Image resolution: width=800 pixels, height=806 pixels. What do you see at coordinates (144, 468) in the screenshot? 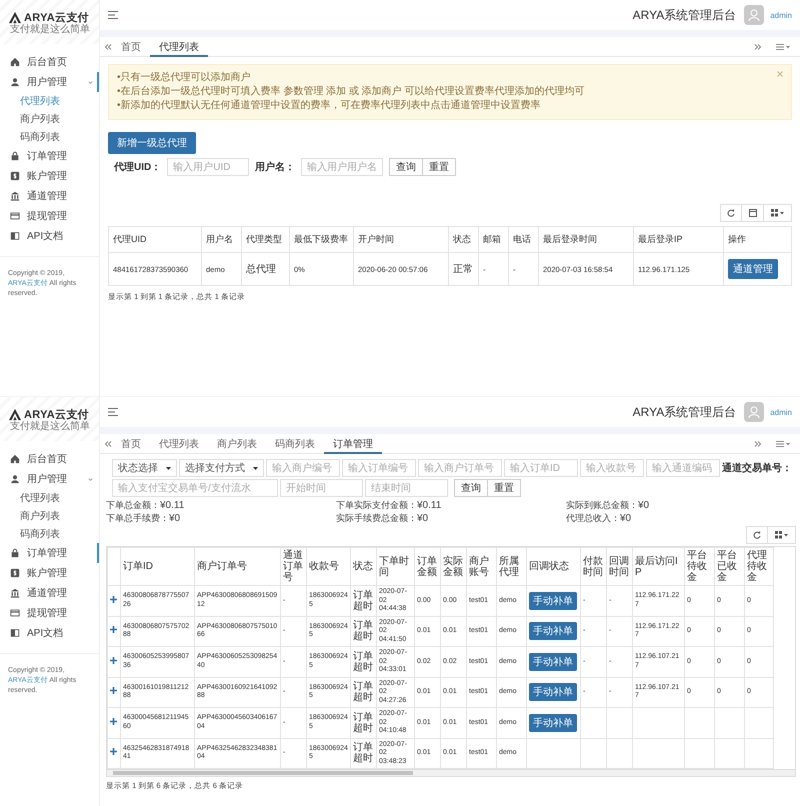
I see `select-dropdown: 状态选择` at bounding box center [144, 468].